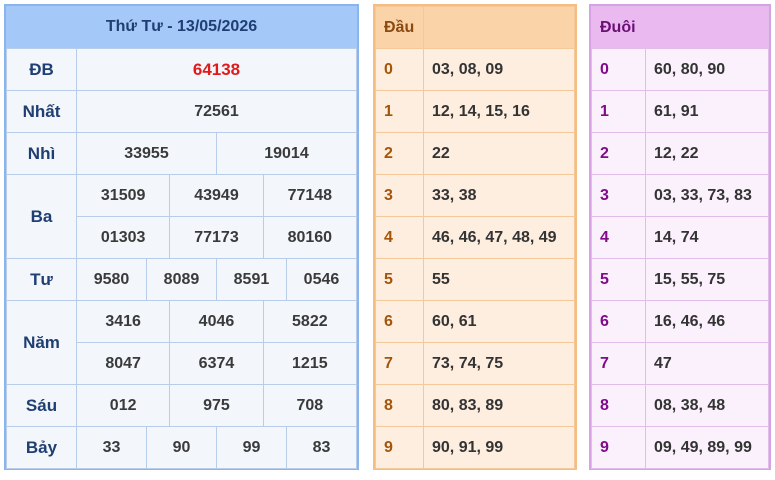 The height and width of the screenshot is (480, 775). I want to click on prize-label: Năm, so click(41, 342).